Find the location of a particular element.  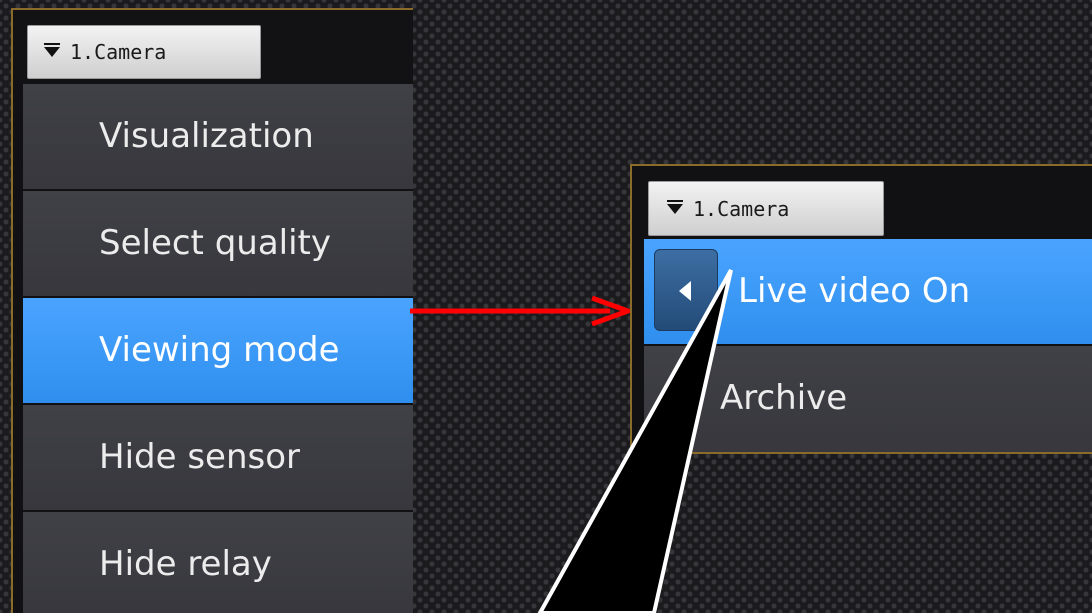

menu-item-label: Live video On is located at coordinates (854, 291).